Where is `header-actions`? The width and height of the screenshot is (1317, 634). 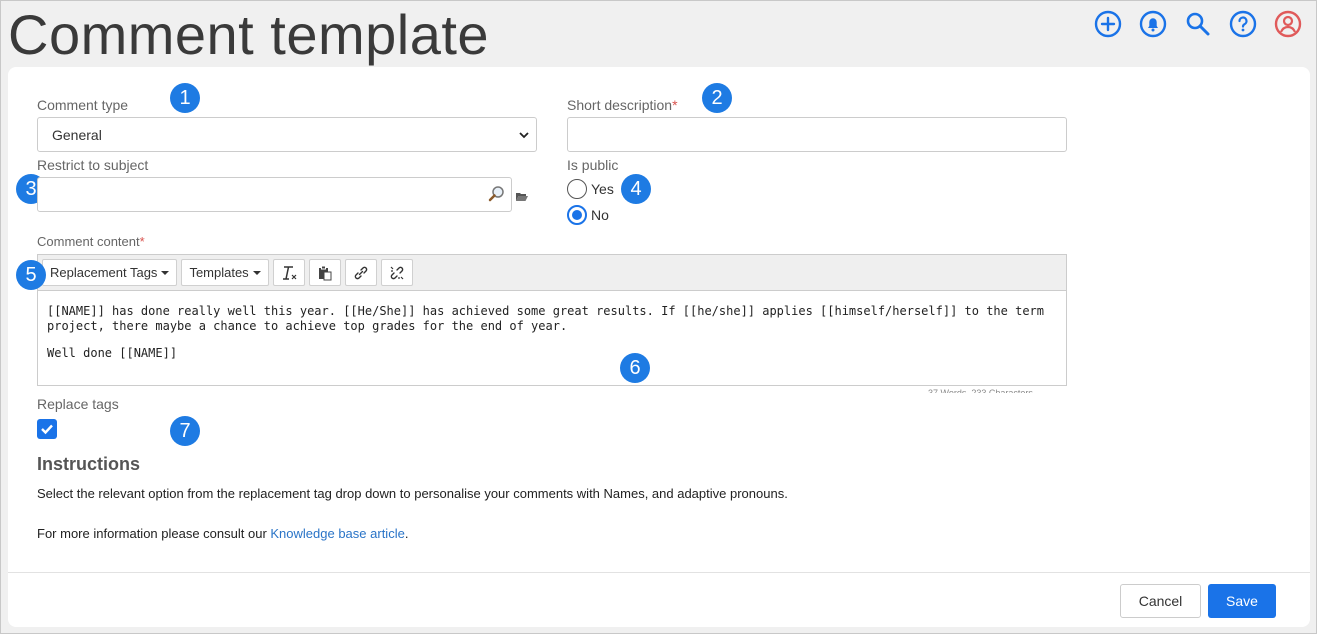
header-actions is located at coordinates (1198, 24).